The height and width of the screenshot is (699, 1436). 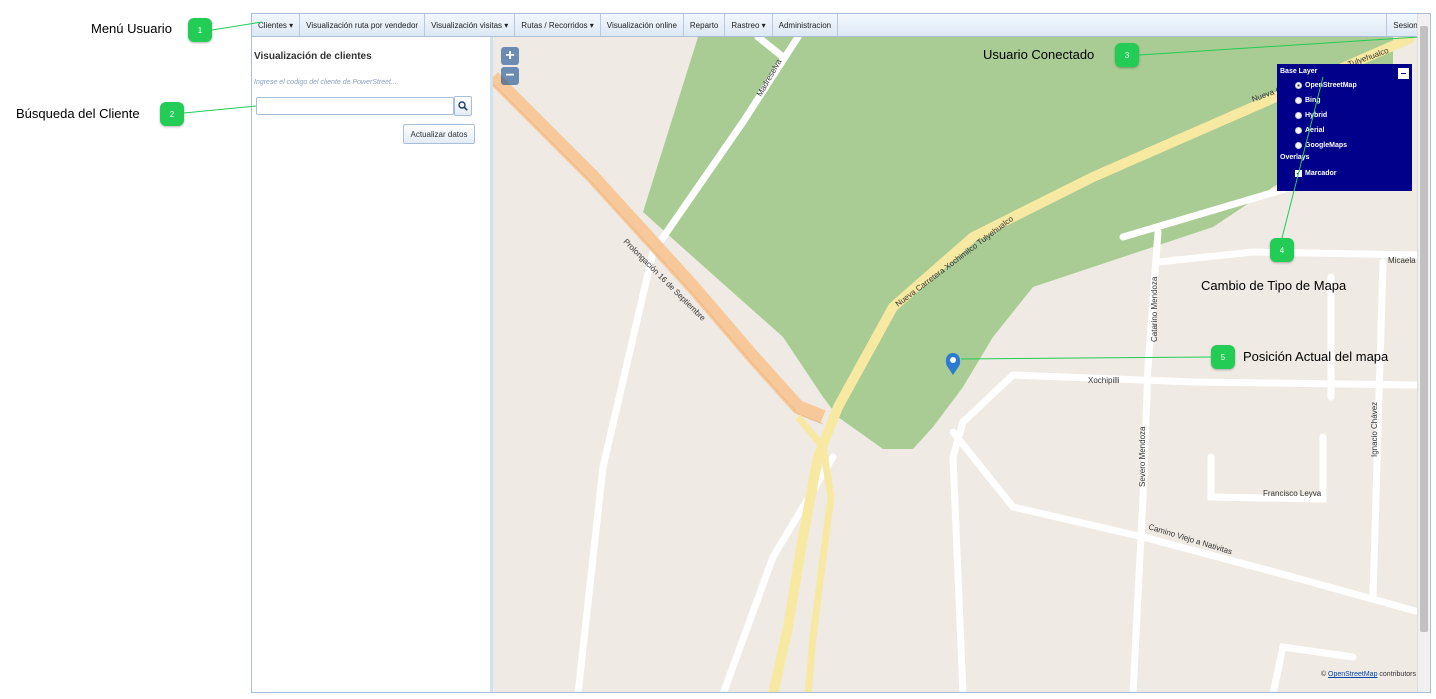 I want to click on refresh-button: Actualizar datos, so click(x=439, y=134).